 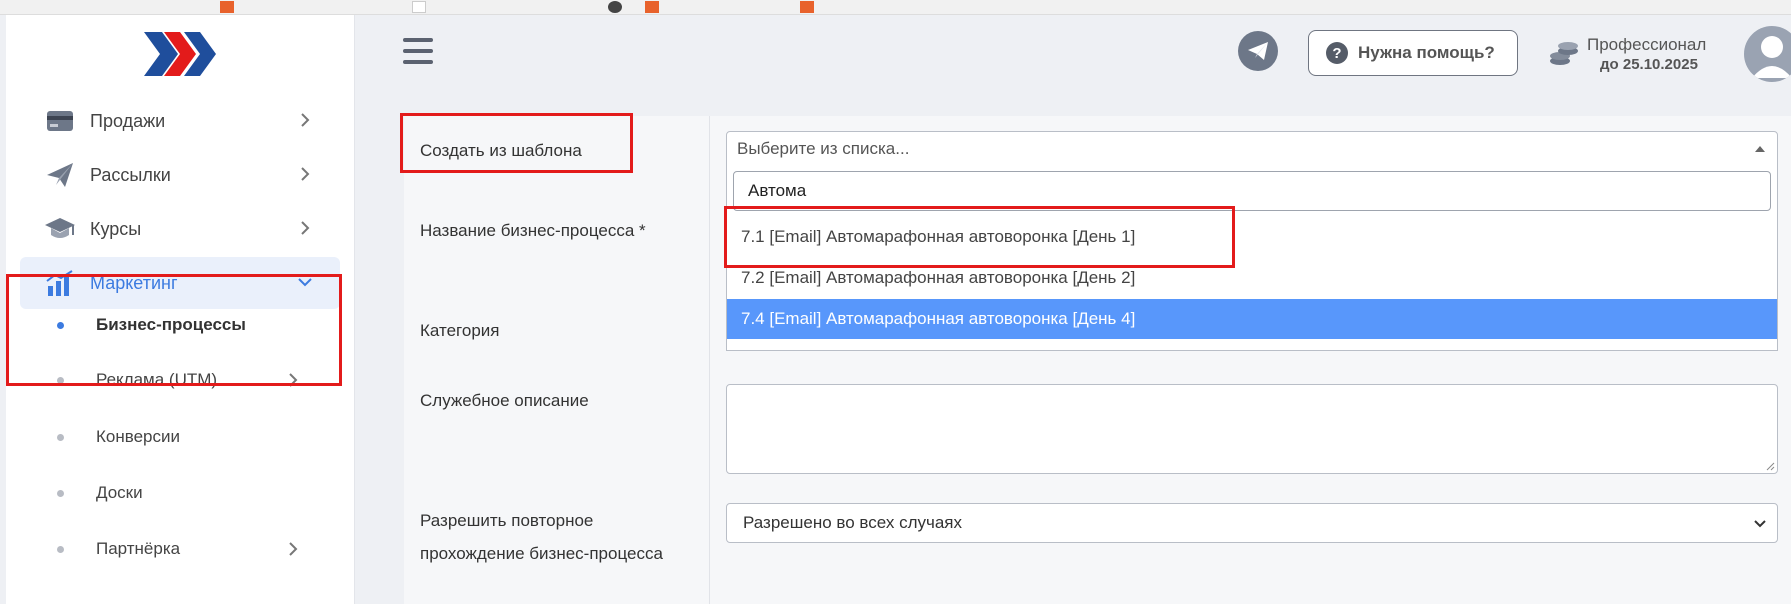 What do you see at coordinates (1564, 53) in the screenshot?
I see `coins-icon` at bounding box center [1564, 53].